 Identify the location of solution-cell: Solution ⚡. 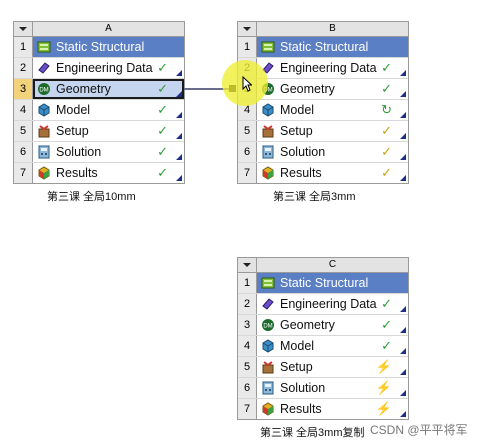
(332, 388).